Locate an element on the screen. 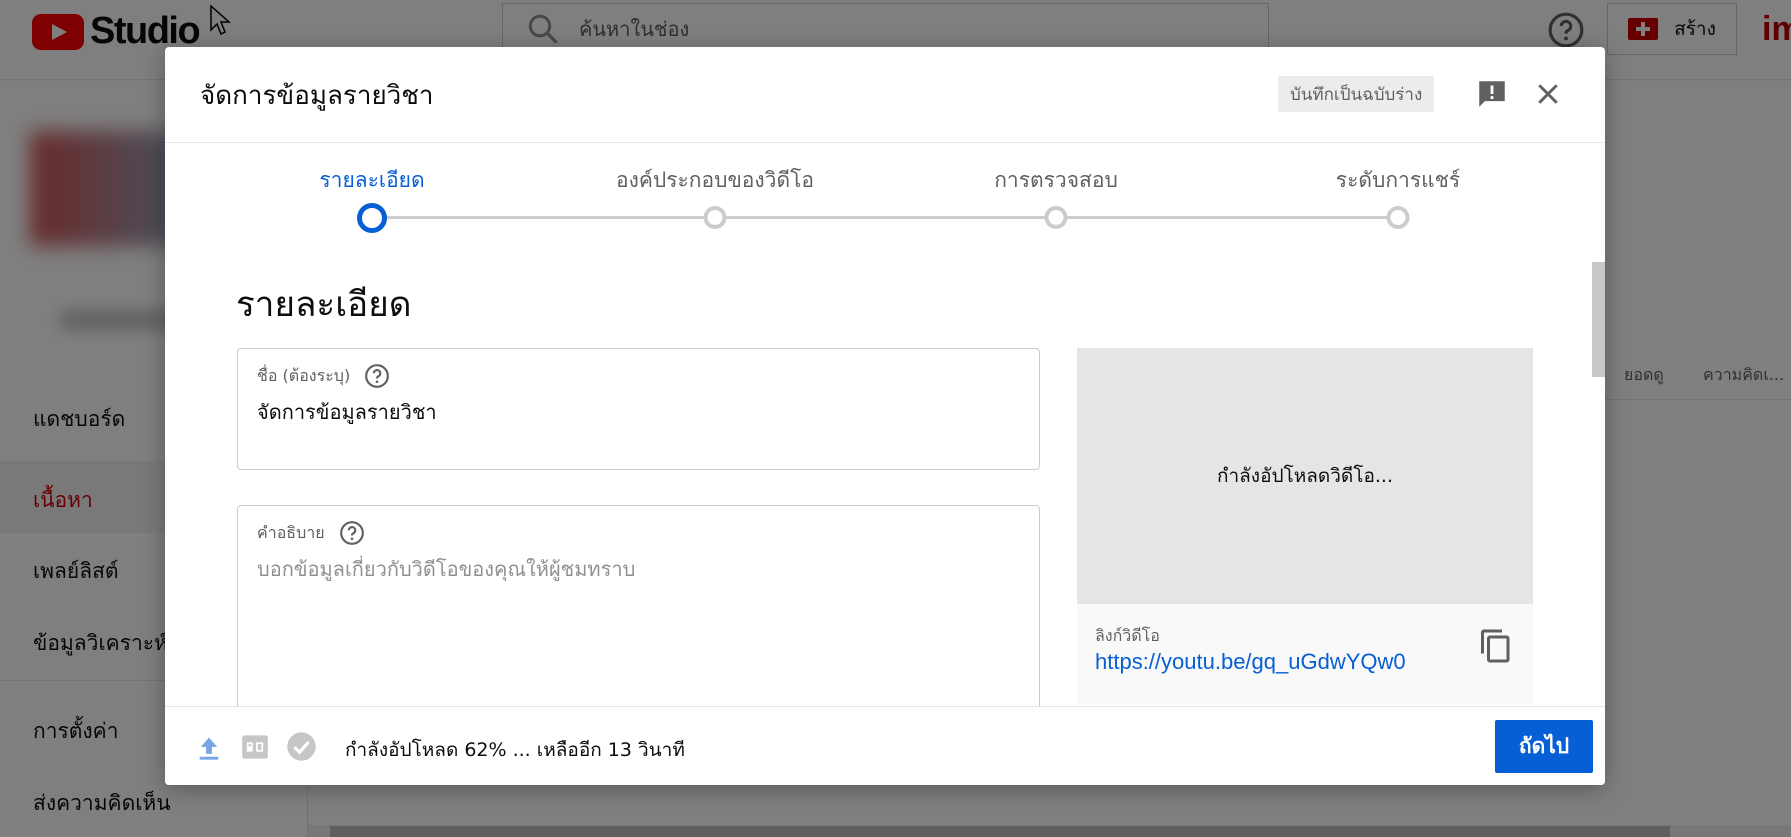  video-link-label: ลิงก์วิดีโอ is located at coordinates (1127, 635).